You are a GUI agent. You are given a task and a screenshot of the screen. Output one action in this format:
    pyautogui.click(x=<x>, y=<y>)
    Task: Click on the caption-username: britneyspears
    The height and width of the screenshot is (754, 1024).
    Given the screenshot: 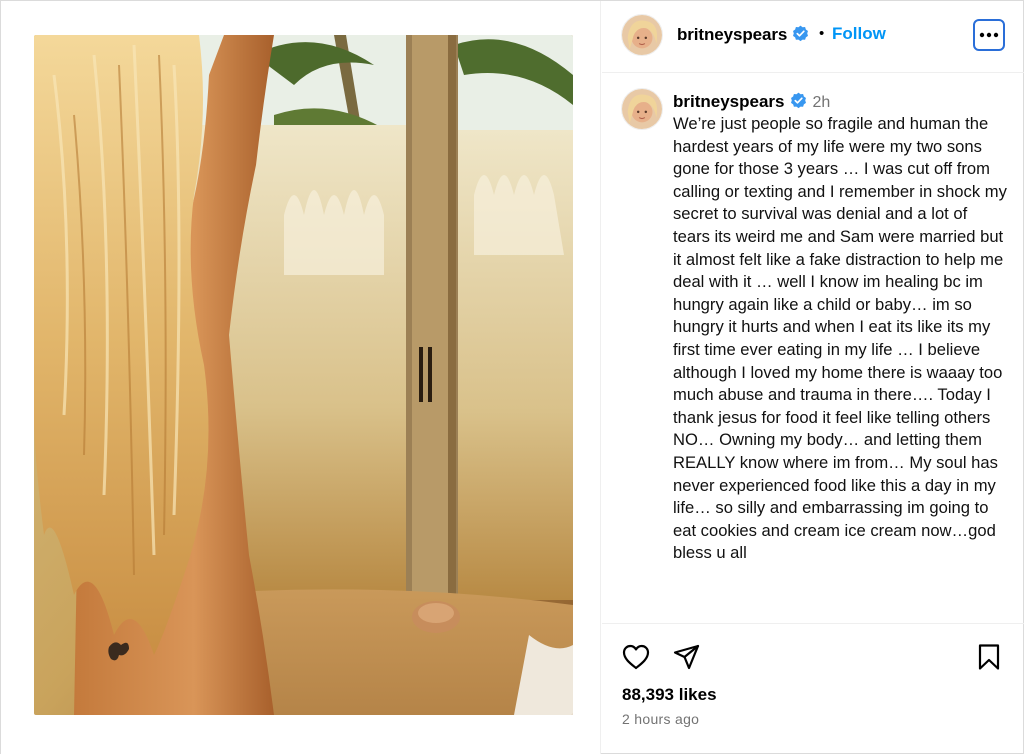 What is the action you would take?
    pyautogui.click(x=729, y=101)
    